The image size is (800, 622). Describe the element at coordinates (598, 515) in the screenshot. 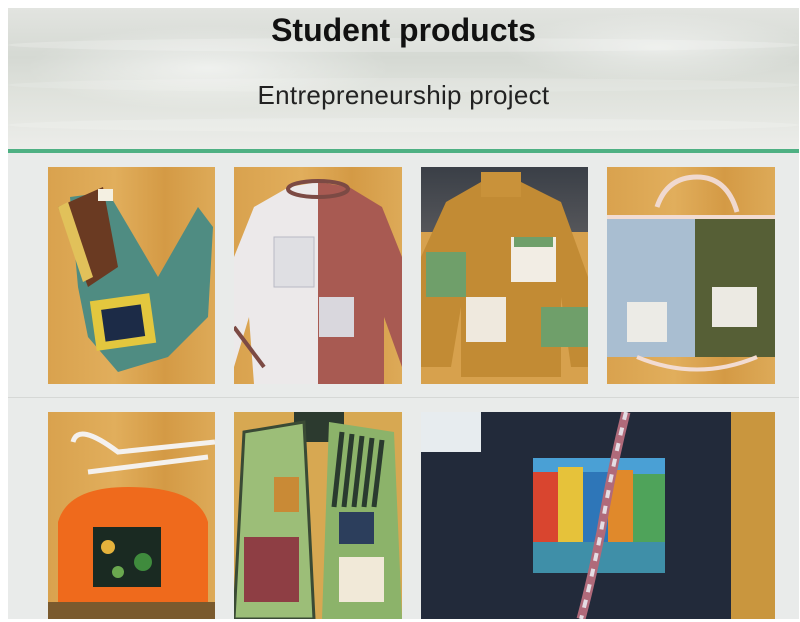

I see `navy-tote-burano-photo` at that location.